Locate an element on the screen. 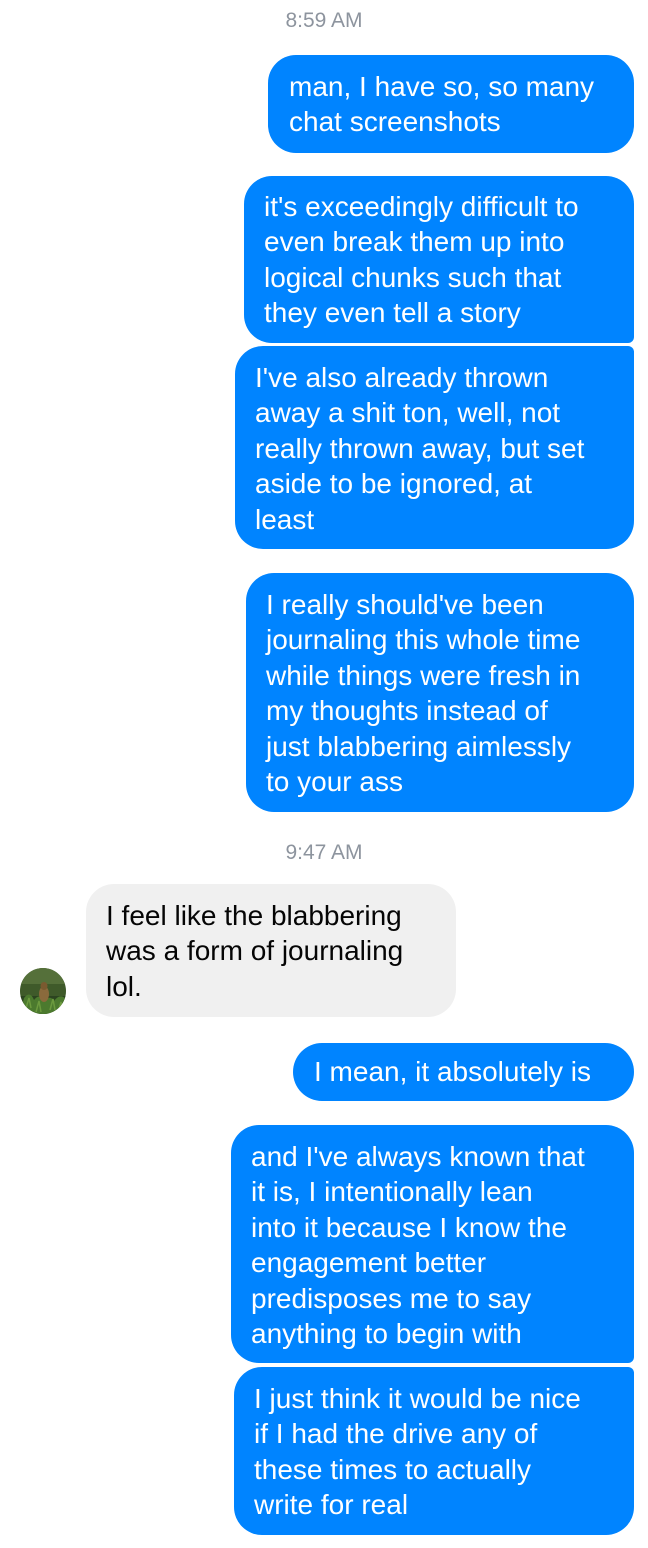 Image resolution: width=648 pixels, height=1548 pixels. message-line: to your ass is located at coordinates (334, 782).